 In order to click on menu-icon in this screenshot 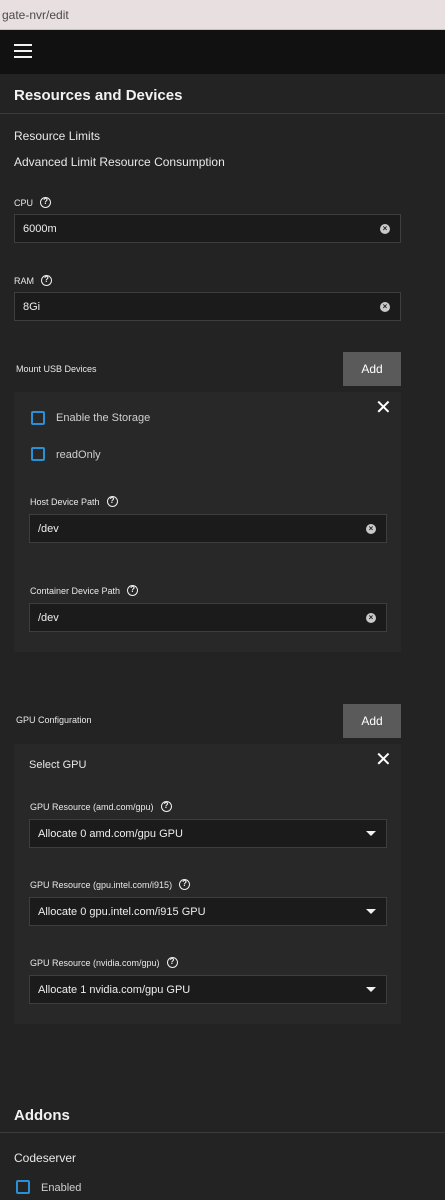, I will do `click(23, 51)`.